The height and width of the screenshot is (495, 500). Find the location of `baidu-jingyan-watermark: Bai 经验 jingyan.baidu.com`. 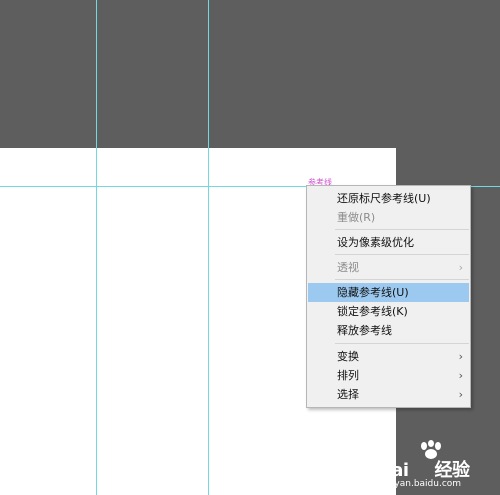

baidu-jingyan-watermark: Bai 经验 jingyan.baidu.com is located at coordinates (438, 466).